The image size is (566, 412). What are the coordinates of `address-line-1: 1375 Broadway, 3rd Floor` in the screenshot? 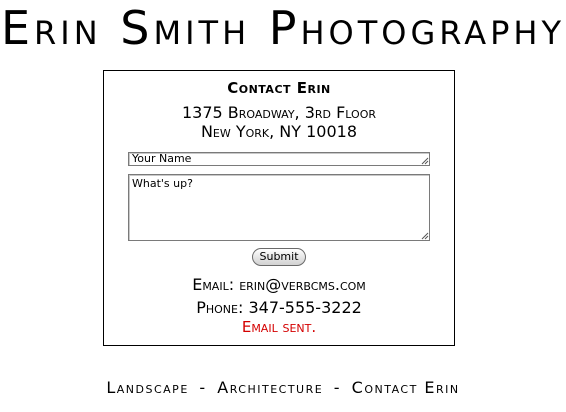 It's located at (279, 112).